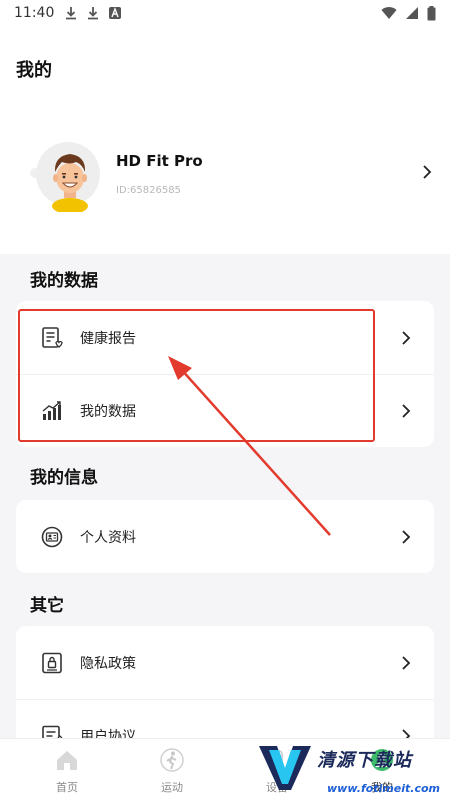  Describe the element at coordinates (108, 537) in the screenshot. I see `menu-item-label: 个人资料` at that location.